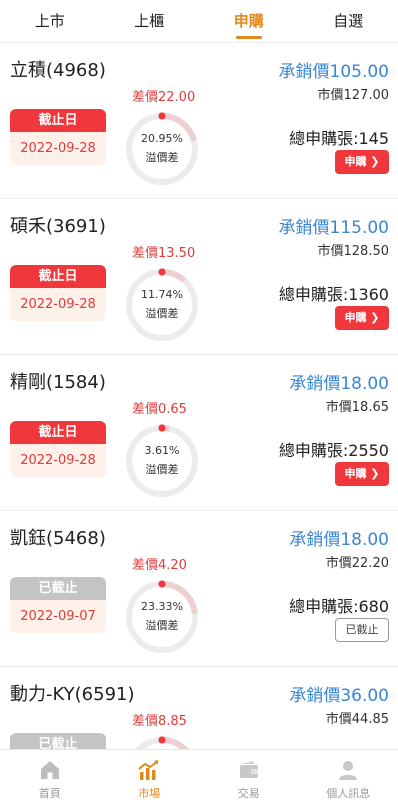 The image size is (398, 804). Describe the element at coordinates (348, 21) in the screenshot. I see `tab-watchlist: 自選` at that location.